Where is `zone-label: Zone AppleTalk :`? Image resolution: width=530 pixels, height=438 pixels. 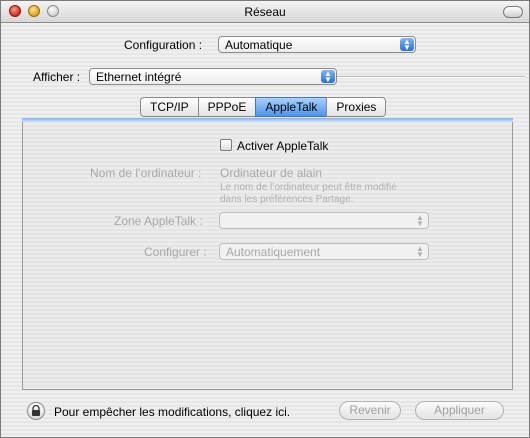 zone-label: Zone AppleTalk : is located at coordinates (158, 221).